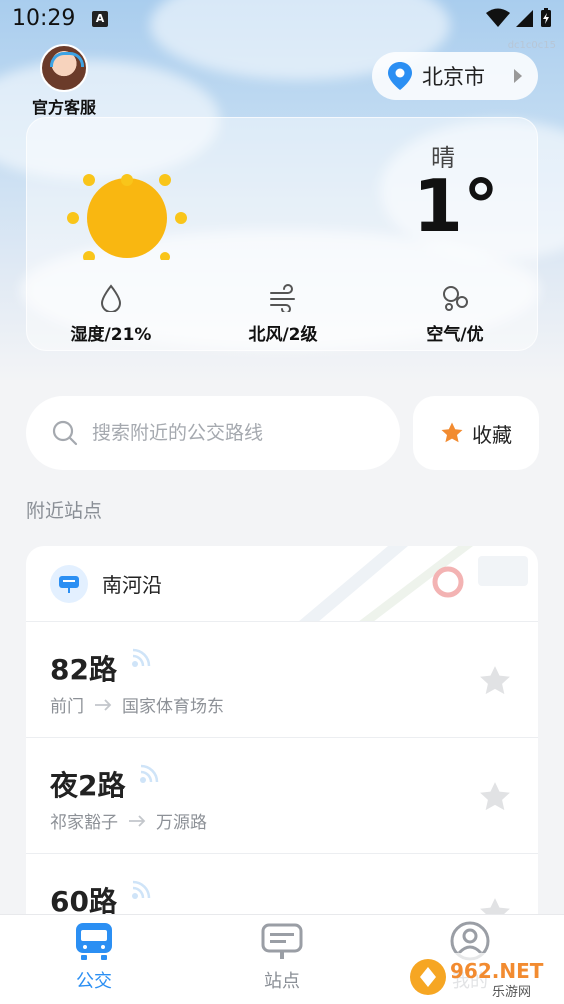 The height and width of the screenshot is (1004, 564). What do you see at coordinates (455, 314) in the screenshot?
I see `air-quality-stat: 空气/优` at bounding box center [455, 314].